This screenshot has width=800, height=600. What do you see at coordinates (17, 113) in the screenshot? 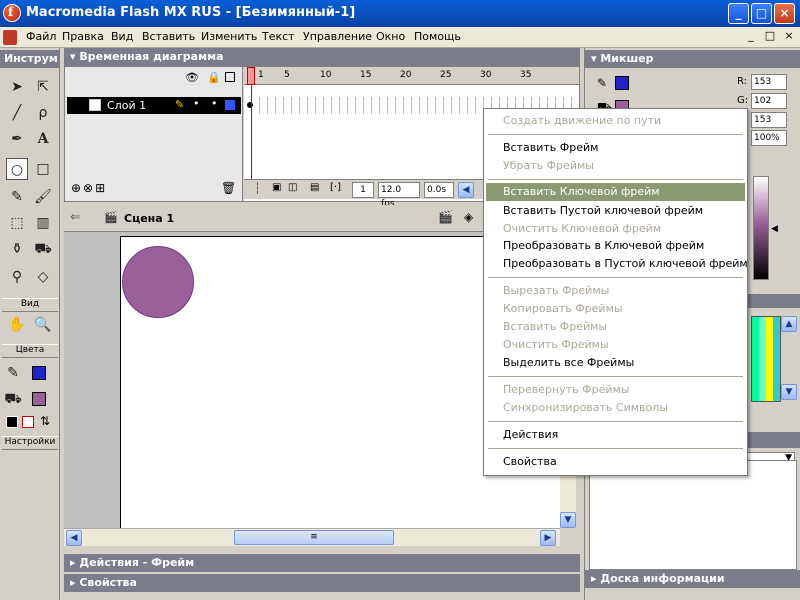
I see `line-icon: ╱` at bounding box center [17, 113].